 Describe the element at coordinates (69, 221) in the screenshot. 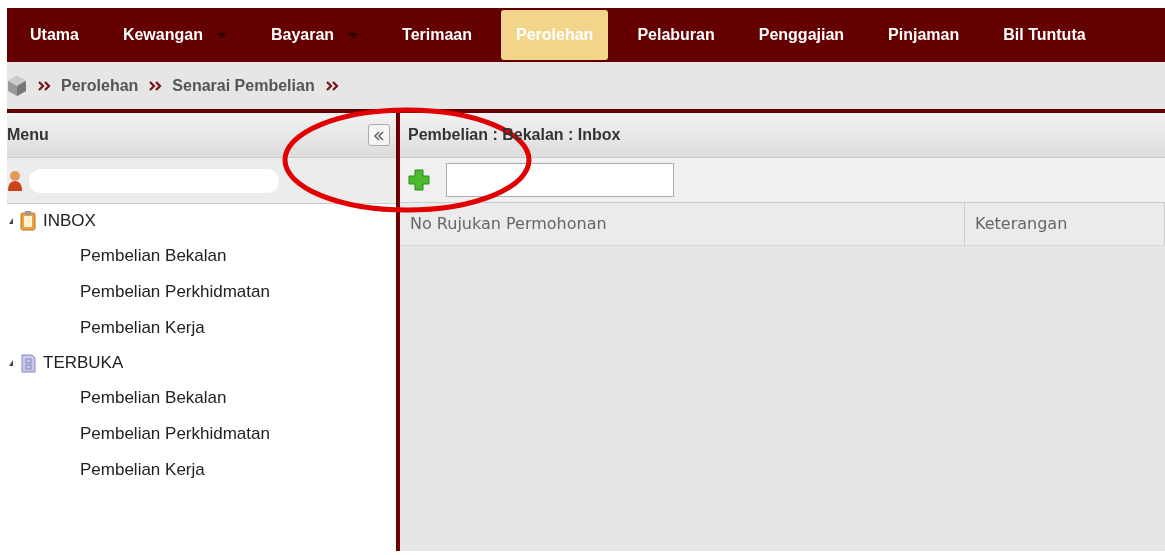

I see `tree-folder: INBOX` at that location.